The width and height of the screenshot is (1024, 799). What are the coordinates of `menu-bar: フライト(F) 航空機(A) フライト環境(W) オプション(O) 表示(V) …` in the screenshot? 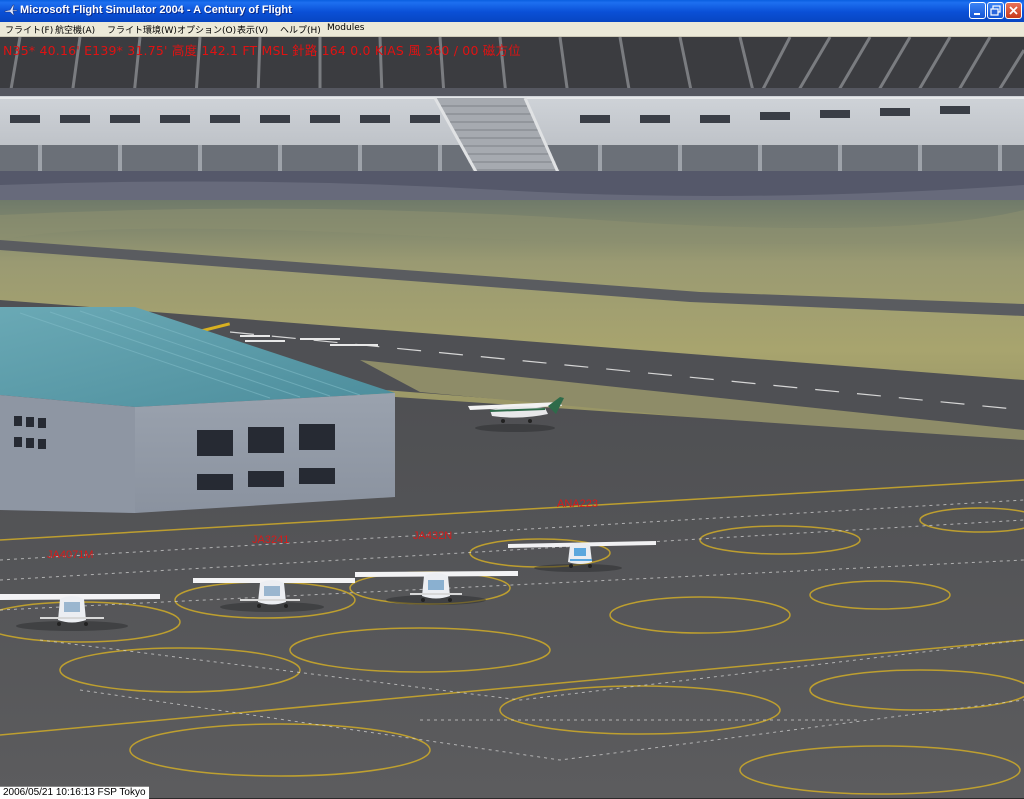 It's located at (512, 29).